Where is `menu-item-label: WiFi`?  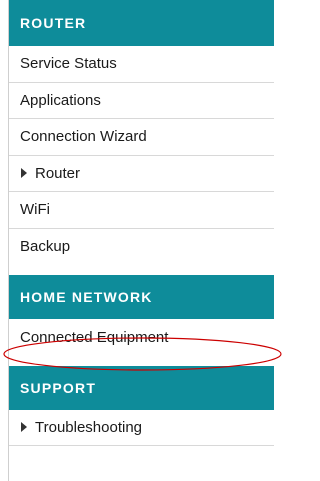 menu-item-label: WiFi is located at coordinates (35, 210).